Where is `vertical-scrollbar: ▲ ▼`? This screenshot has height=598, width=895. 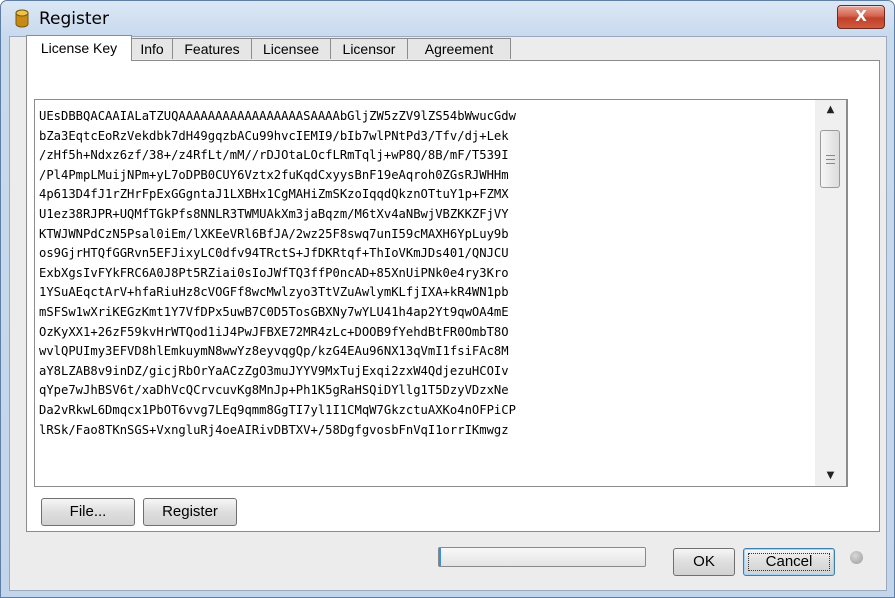
vertical-scrollbar: ▲ ▼ is located at coordinates (831, 293).